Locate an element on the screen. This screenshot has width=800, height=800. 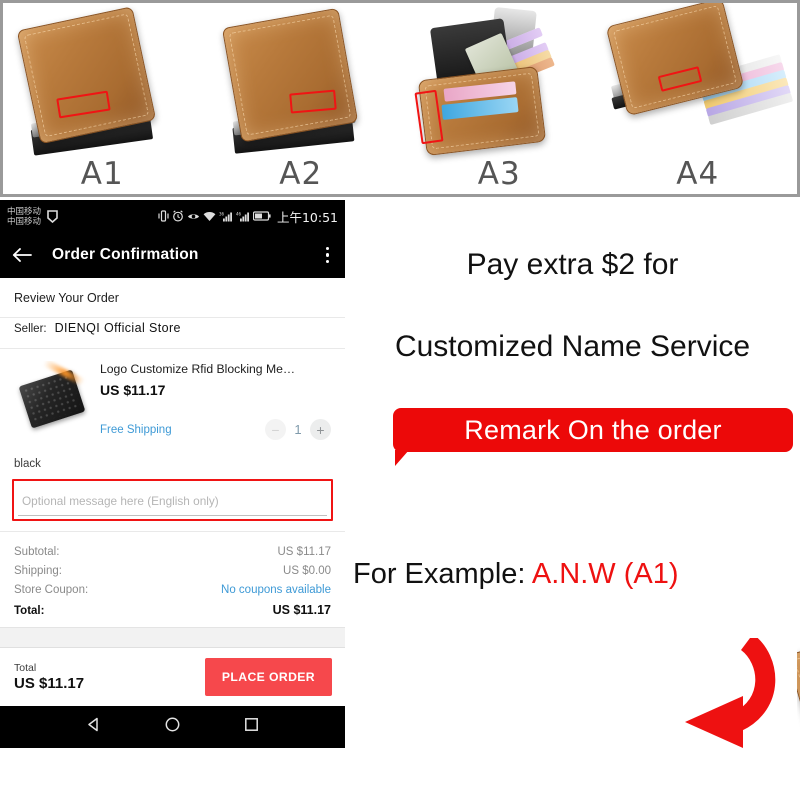
example-value: A.N.W (A1) is located at coordinates (605, 574).